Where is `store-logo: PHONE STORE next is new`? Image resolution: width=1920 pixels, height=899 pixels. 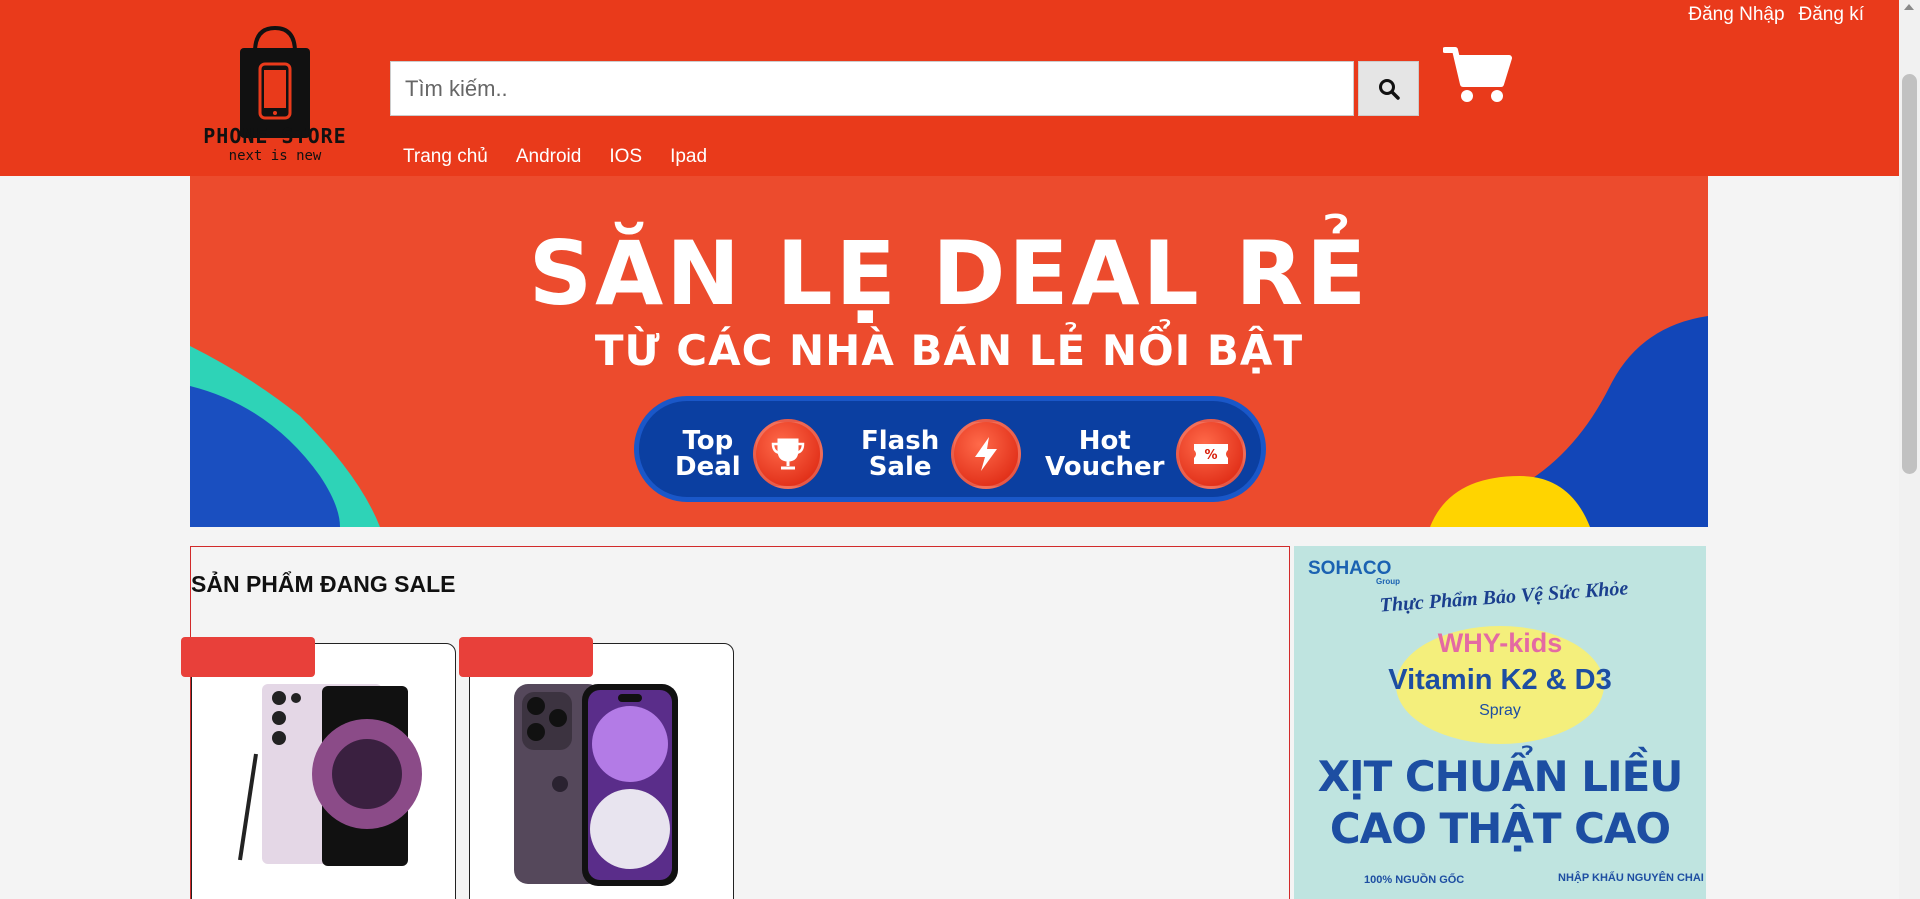 store-logo: PHONE STORE next is new is located at coordinates (275, 97).